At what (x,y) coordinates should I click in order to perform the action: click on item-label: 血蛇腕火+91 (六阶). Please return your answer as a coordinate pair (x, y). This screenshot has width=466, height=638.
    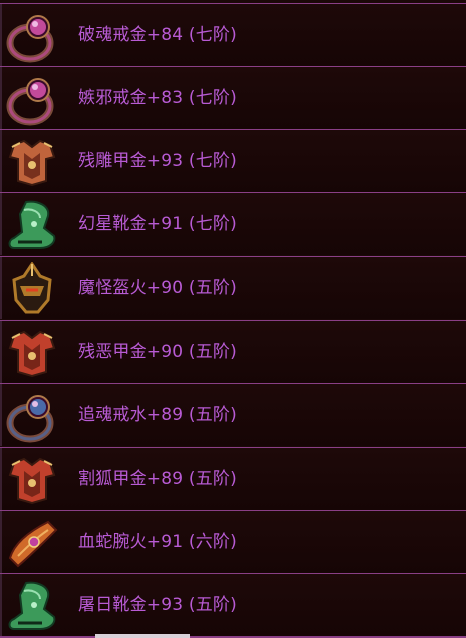
    Looking at the image, I should click on (157, 542).